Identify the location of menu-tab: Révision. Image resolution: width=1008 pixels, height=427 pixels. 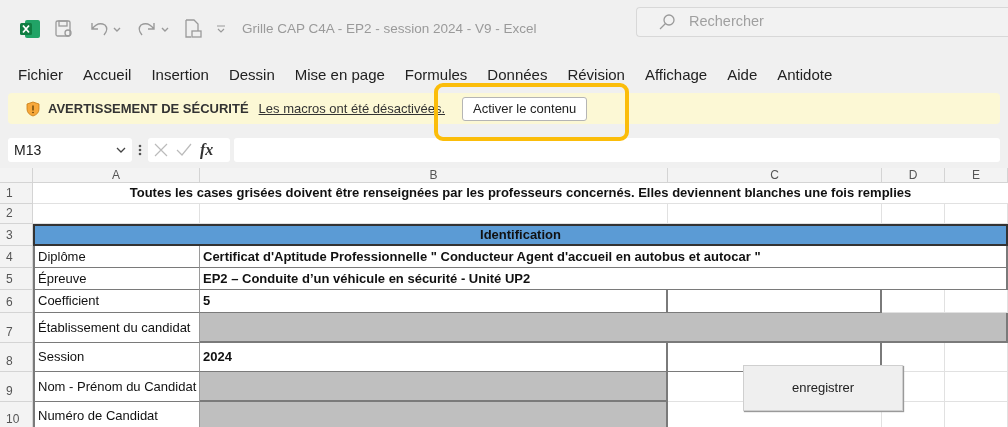
(596, 75).